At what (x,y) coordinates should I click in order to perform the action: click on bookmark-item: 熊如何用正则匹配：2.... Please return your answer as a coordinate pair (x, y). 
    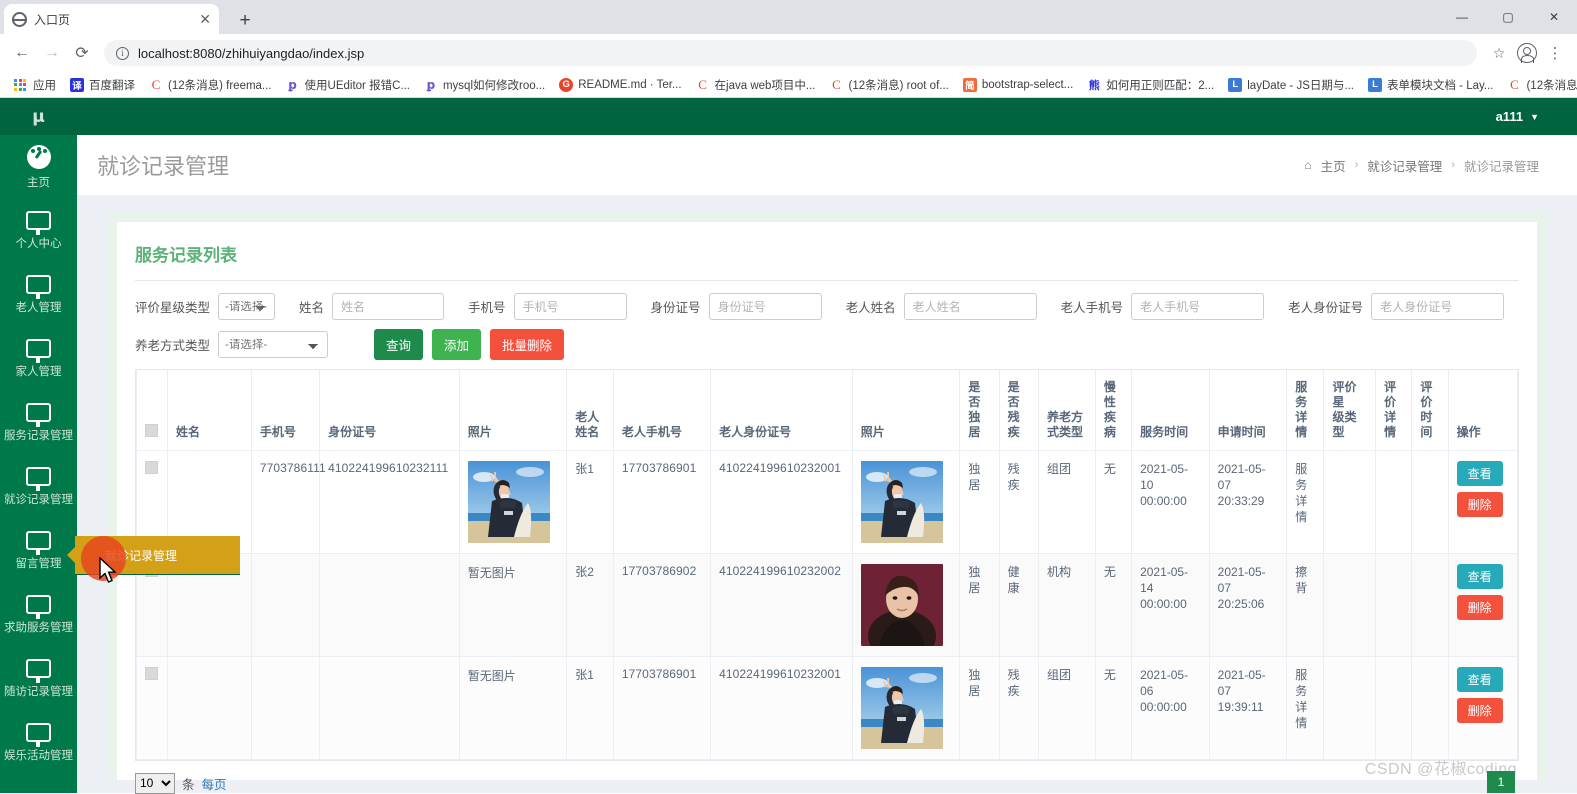
    Looking at the image, I should click on (1150, 85).